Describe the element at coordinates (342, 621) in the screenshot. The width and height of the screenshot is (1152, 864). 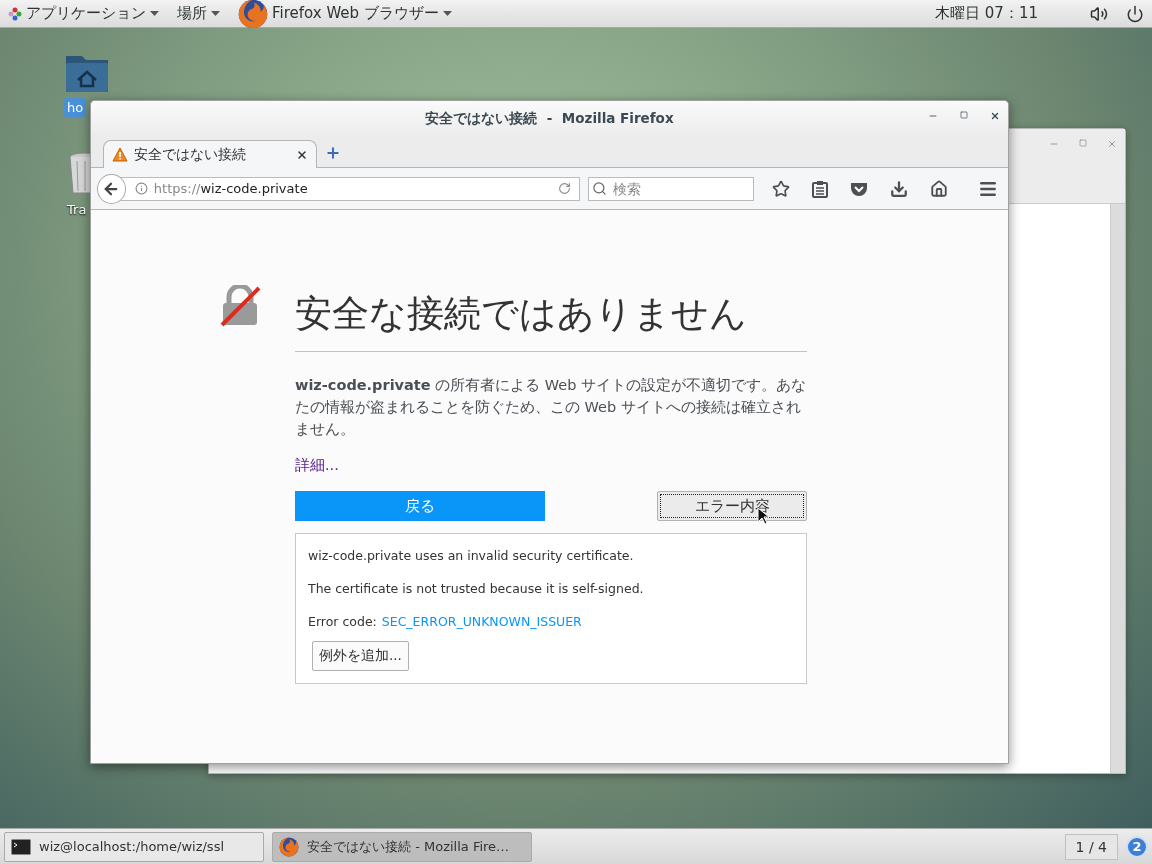
I see `error-code-label: Error code:` at that location.